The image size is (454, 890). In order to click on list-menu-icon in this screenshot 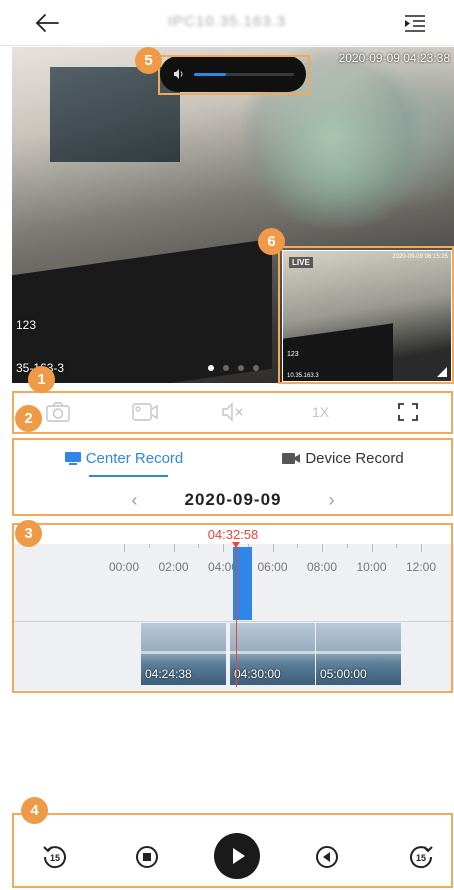, I will do `click(415, 23)`.